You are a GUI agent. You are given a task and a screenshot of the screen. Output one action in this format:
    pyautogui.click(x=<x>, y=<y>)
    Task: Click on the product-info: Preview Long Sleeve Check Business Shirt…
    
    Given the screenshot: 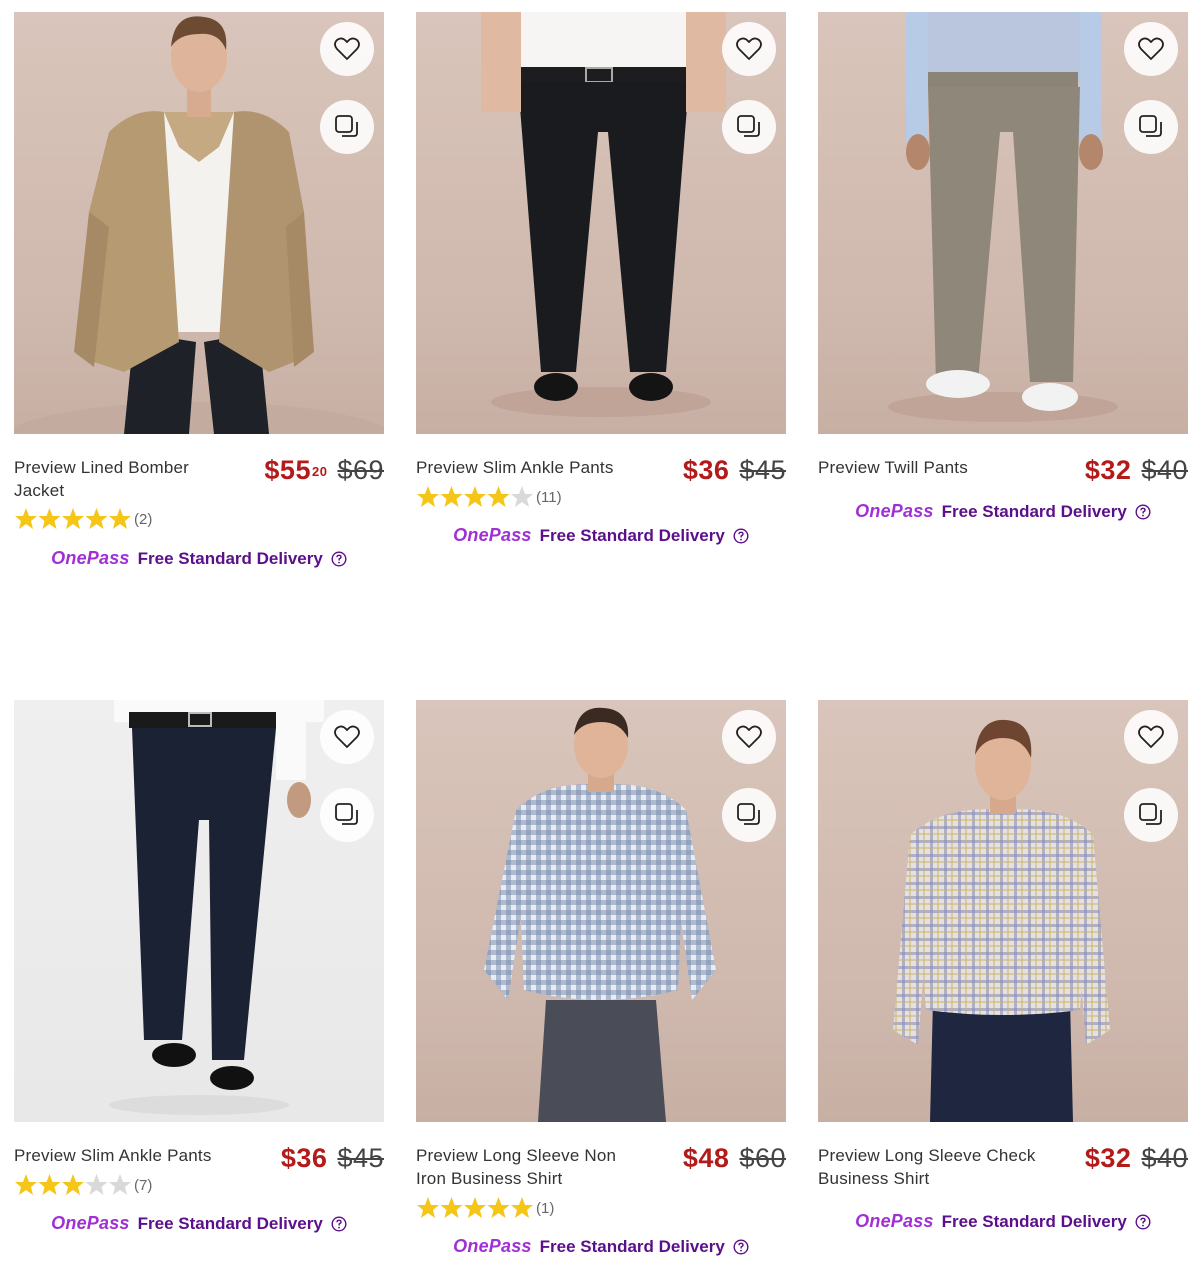 What is the action you would take?
    pyautogui.click(x=1003, y=1192)
    